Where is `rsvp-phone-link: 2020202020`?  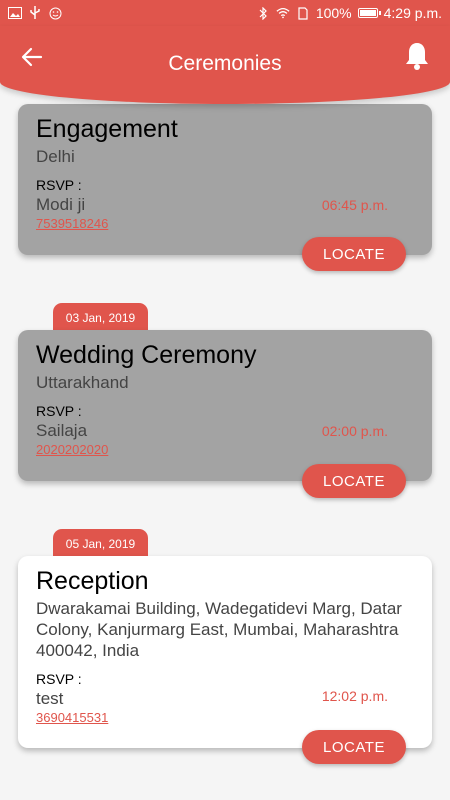 rsvp-phone-link: 2020202020 is located at coordinates (225, 450).